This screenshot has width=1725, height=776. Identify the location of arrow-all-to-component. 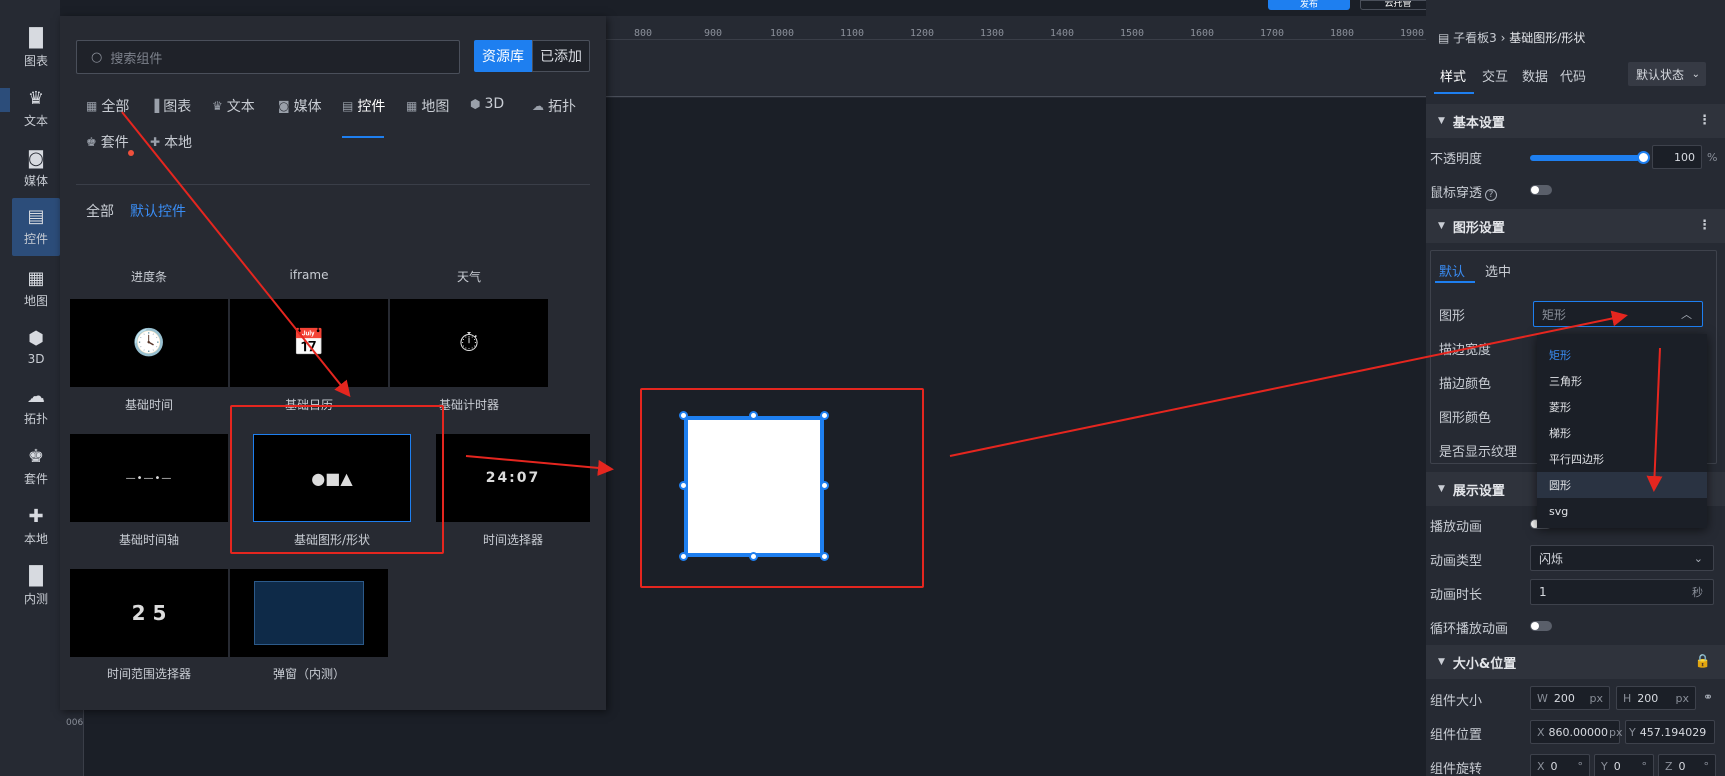
(236, 254).